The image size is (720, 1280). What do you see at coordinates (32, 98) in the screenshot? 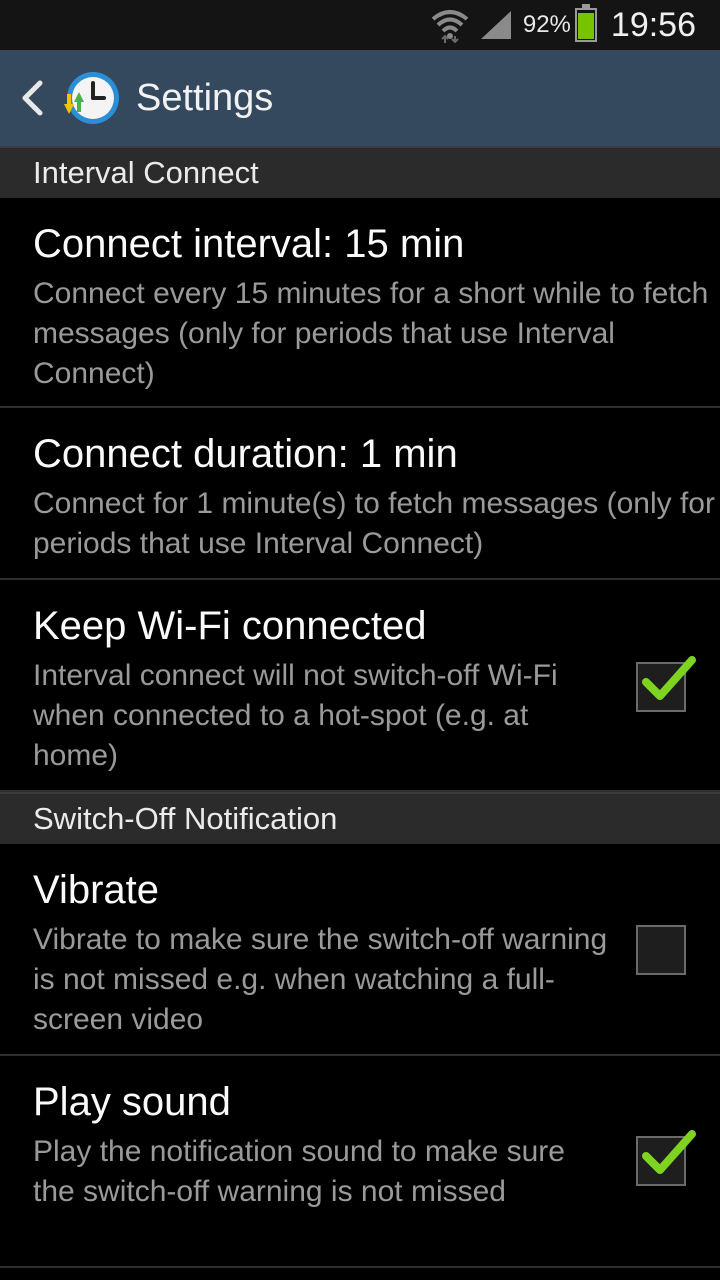
I see `chevron-left-icon` at bounding box center [32, 98].